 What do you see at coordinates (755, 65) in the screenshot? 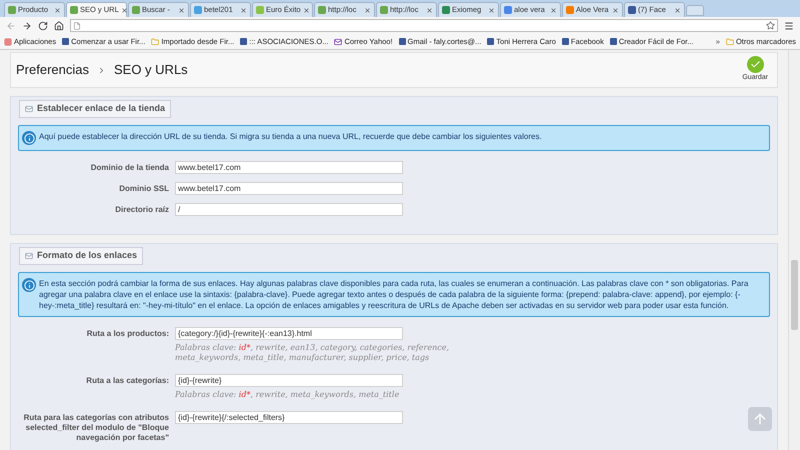
I see `check-icon` at bounding box center [755, 65].